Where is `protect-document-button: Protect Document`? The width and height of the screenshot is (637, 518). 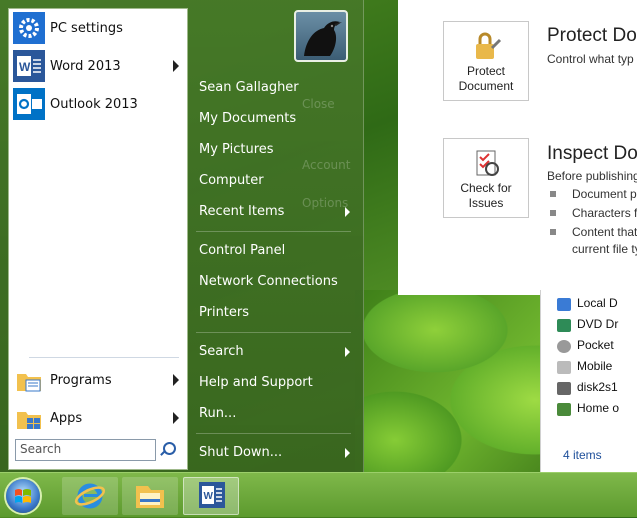 protect-document-button: Protect Document is located at coordinates (486, 61).